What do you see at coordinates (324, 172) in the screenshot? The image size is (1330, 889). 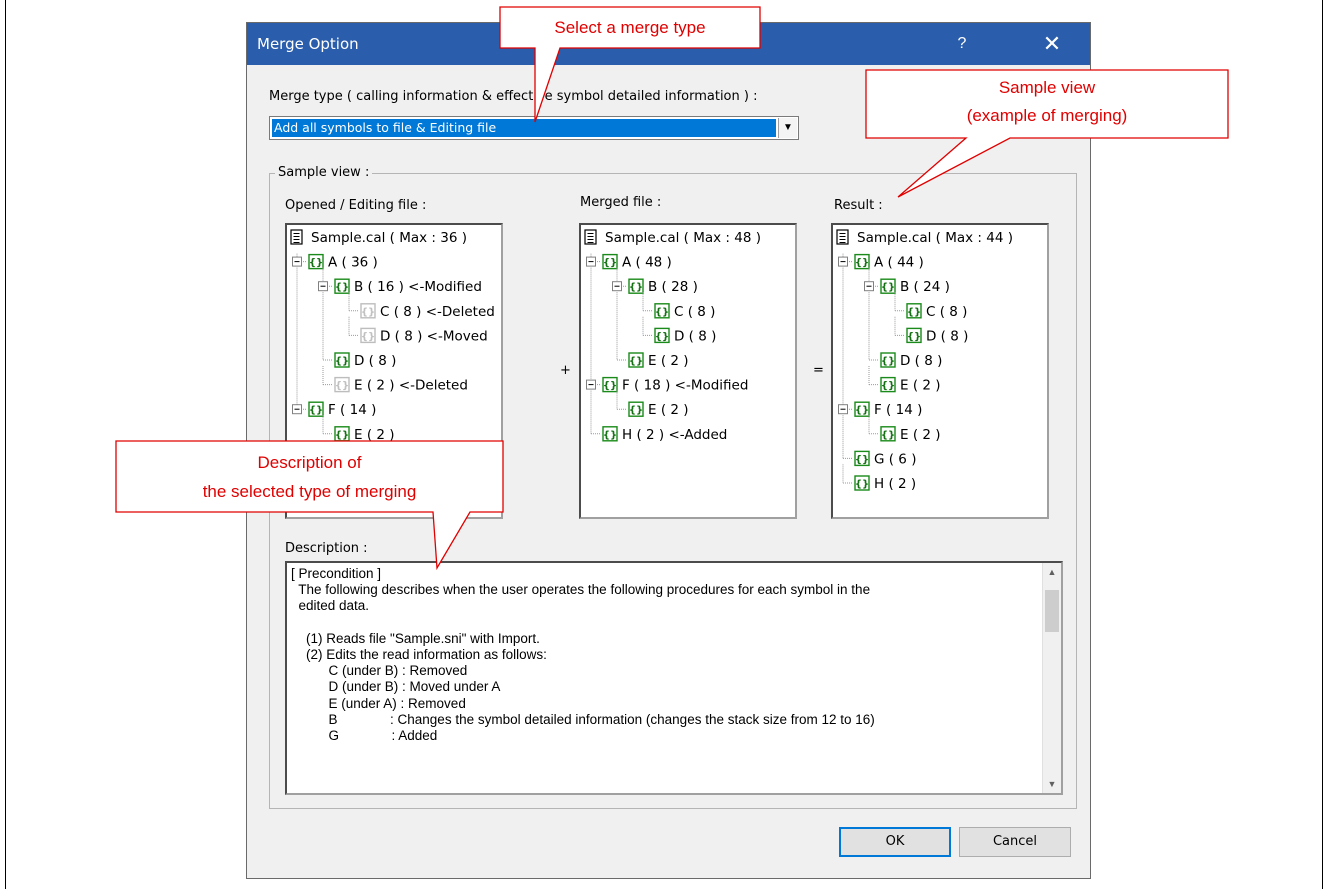 I see `sample-view-label: Sample view :` at bounding box center [324, 172].